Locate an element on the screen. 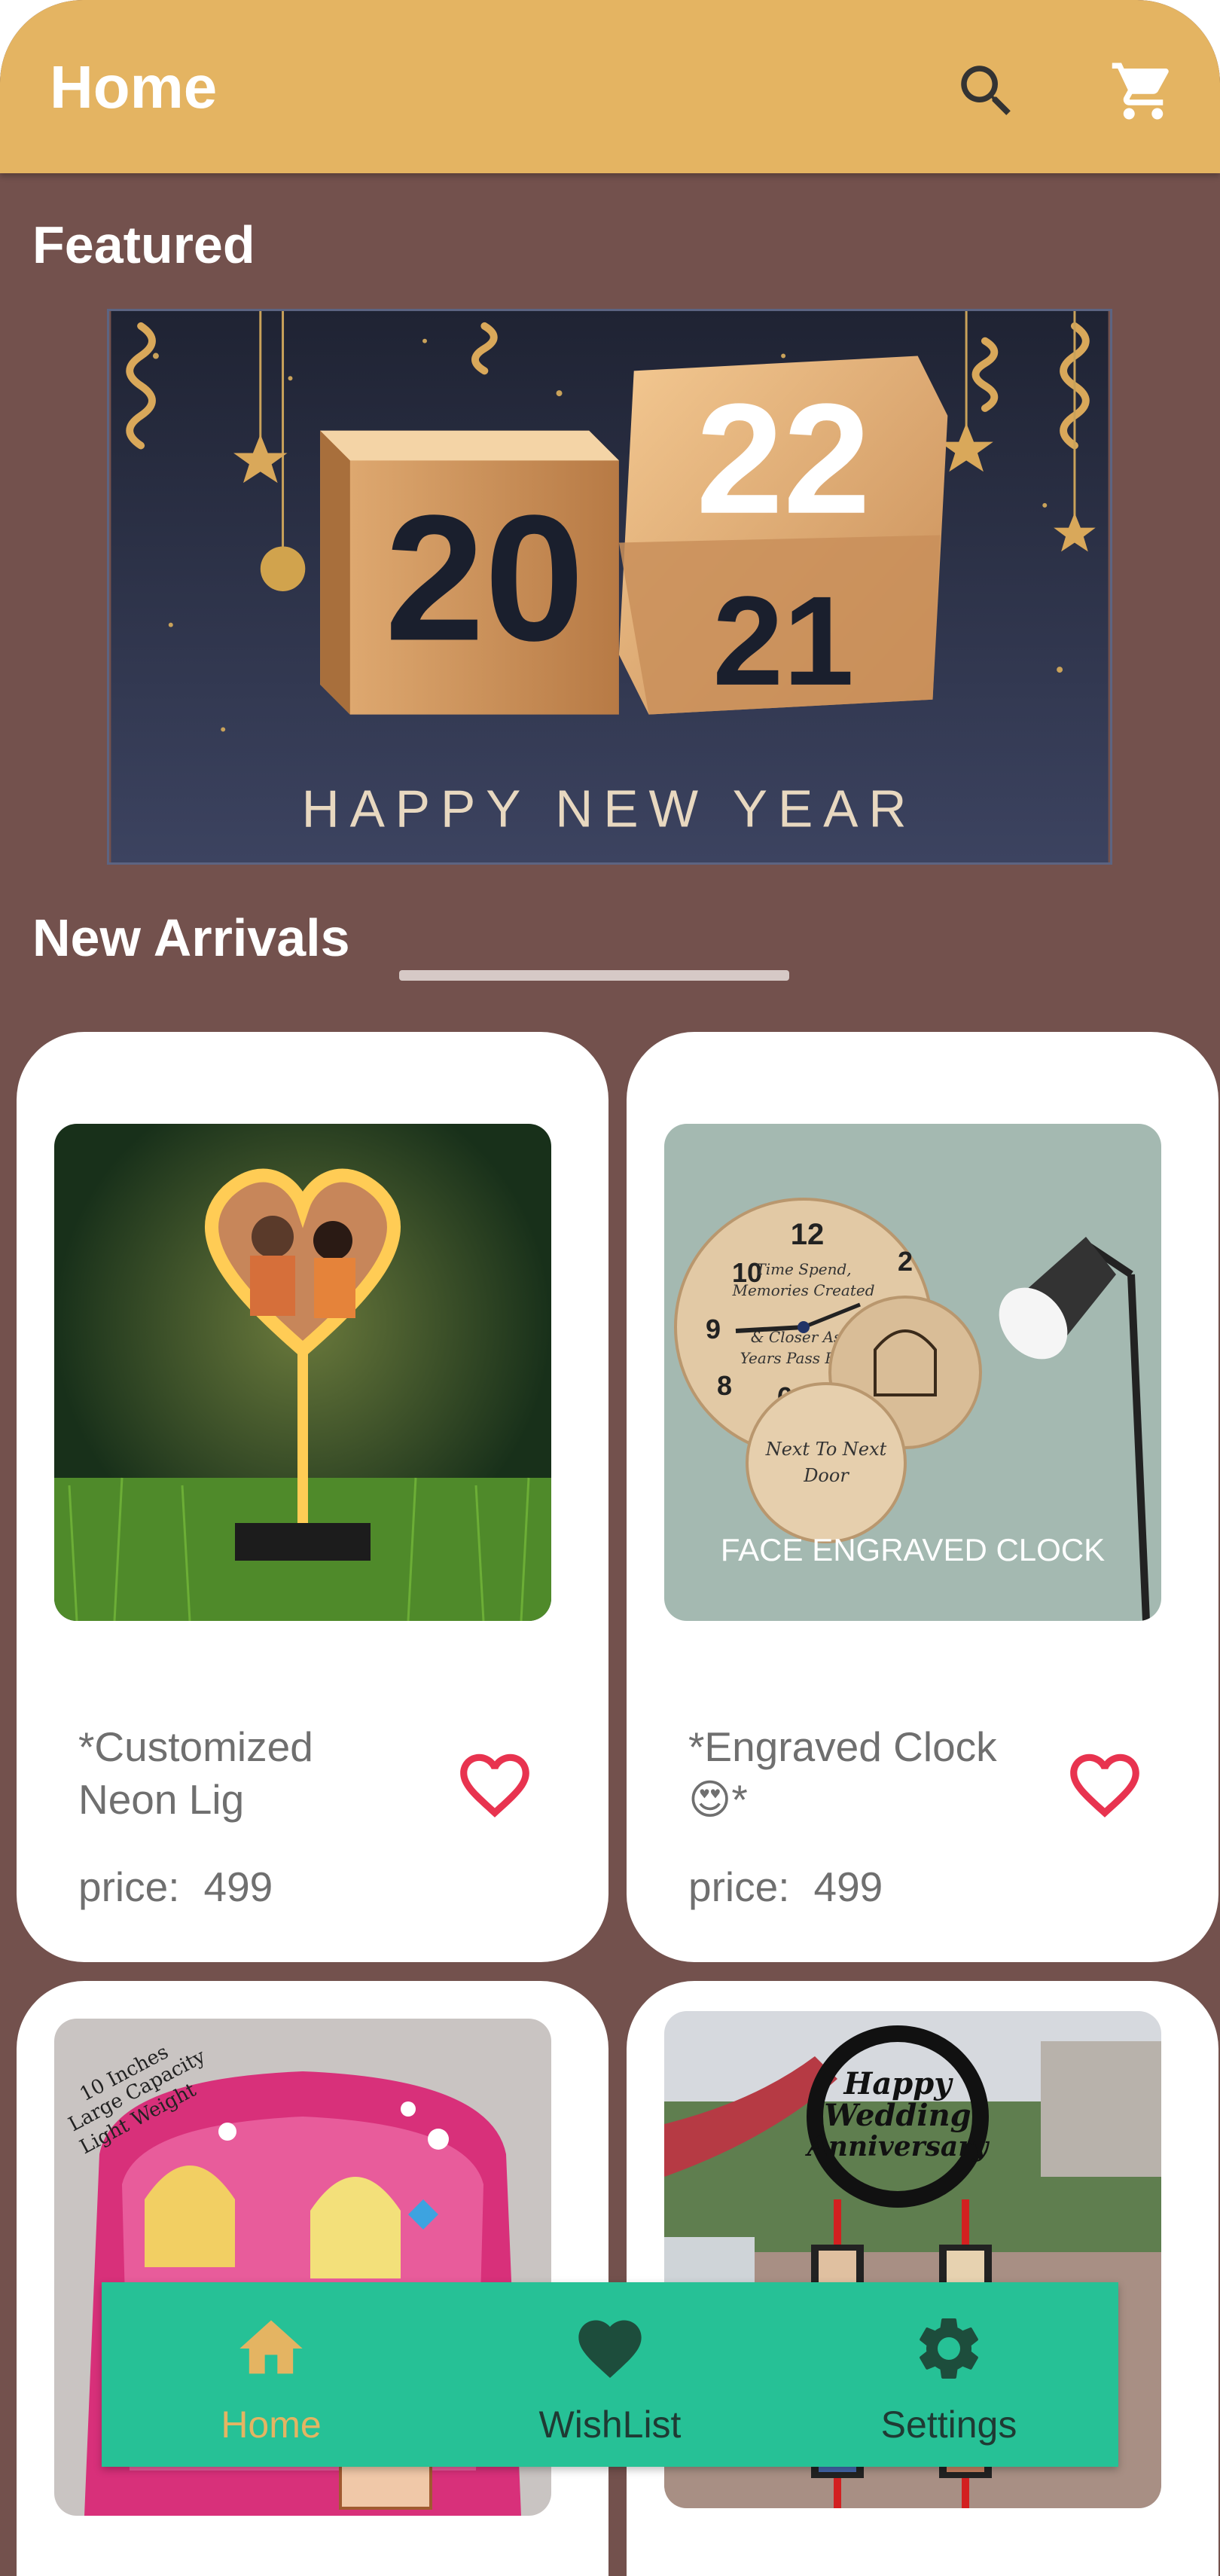  nav-item-settings: Settings is located at coordinates (948, 2375).